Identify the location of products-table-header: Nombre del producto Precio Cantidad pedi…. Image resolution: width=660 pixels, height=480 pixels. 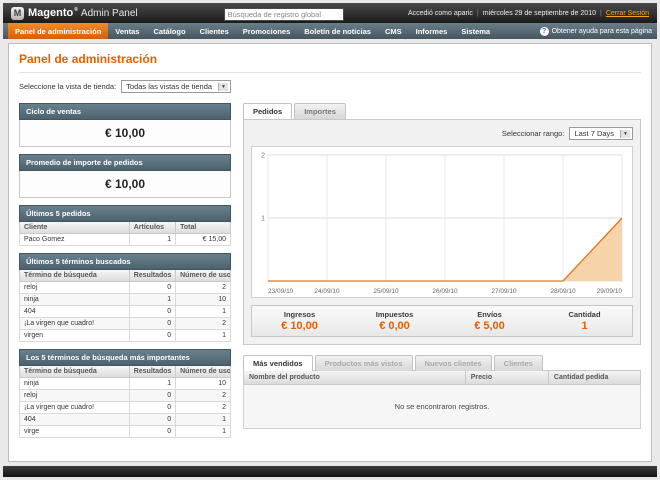
(442, 377).